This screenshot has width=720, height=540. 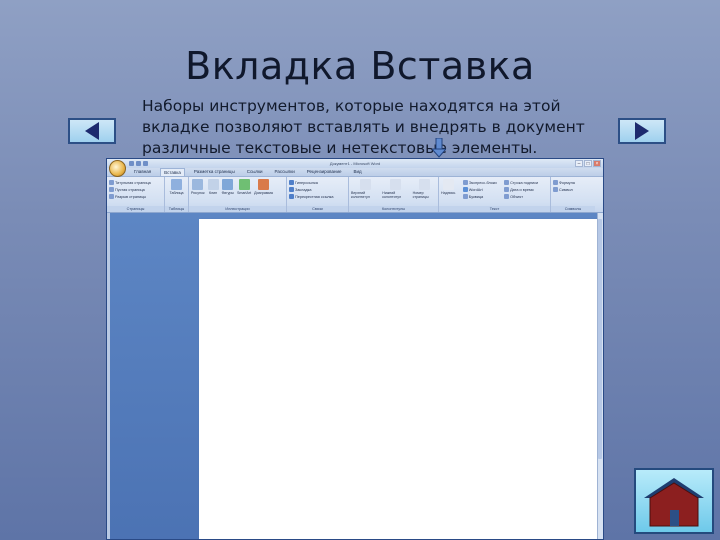 I want to click on page-break-button: Разрыв страницы, so click(x=135, y=196).